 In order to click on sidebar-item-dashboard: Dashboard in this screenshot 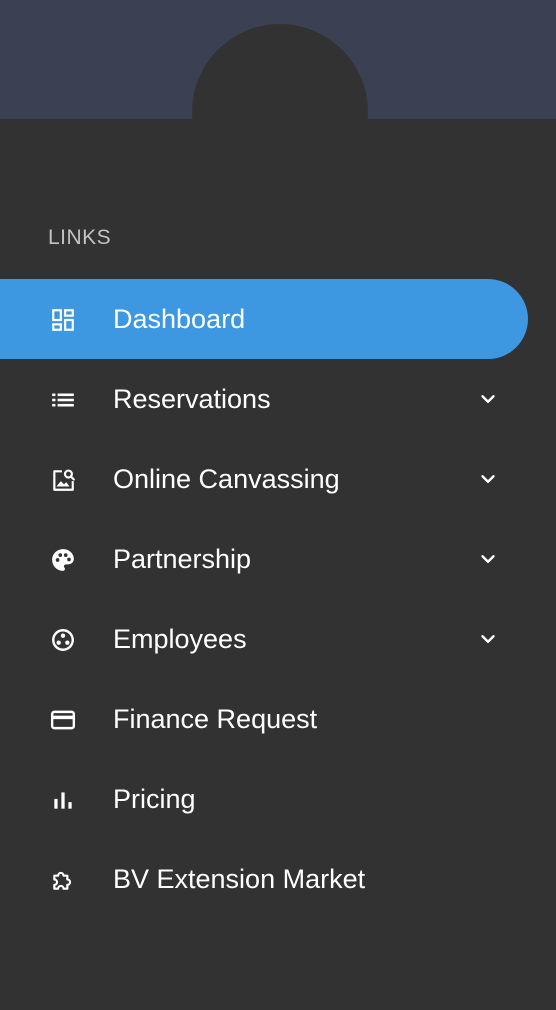, I will do `click(264, 319)`.